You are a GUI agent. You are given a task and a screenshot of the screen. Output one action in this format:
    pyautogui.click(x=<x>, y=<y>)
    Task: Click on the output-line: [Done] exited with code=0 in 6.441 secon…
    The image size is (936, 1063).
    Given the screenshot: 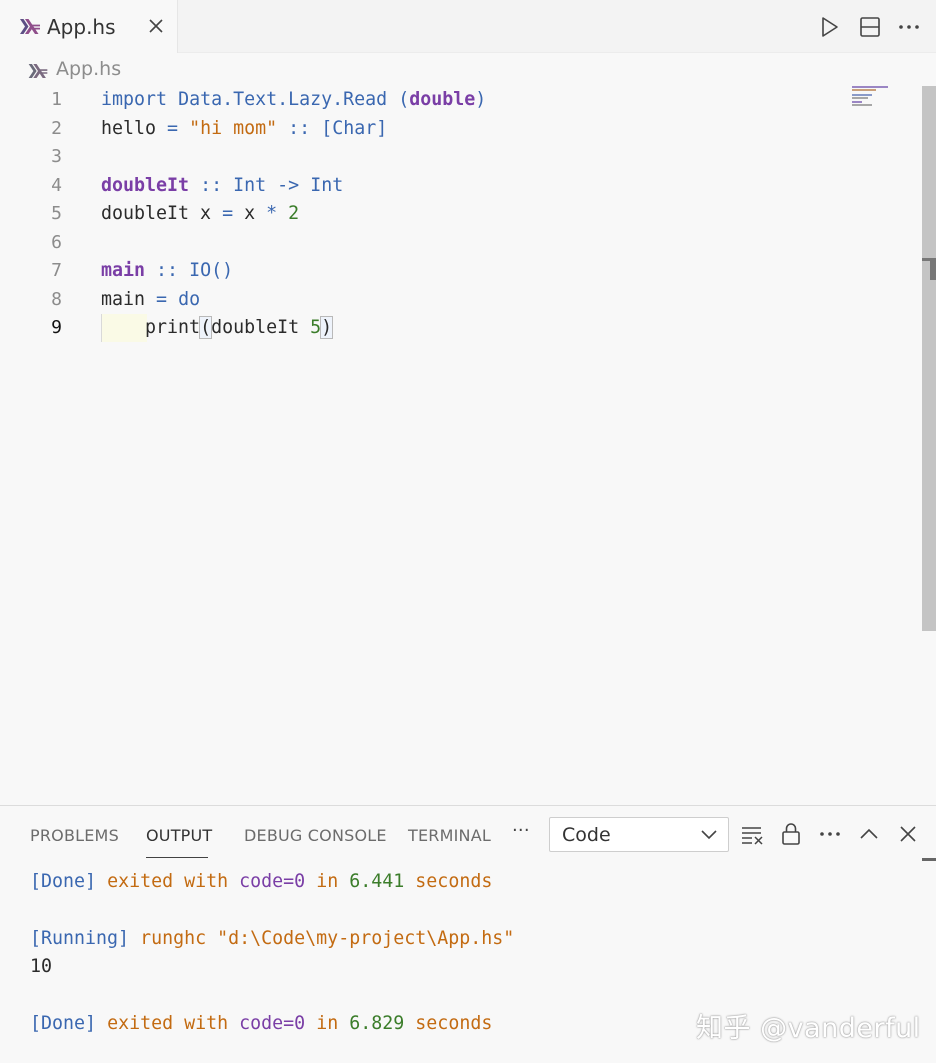 What is the action you would take?
    pyautogui.click(x=261, y=881)
    